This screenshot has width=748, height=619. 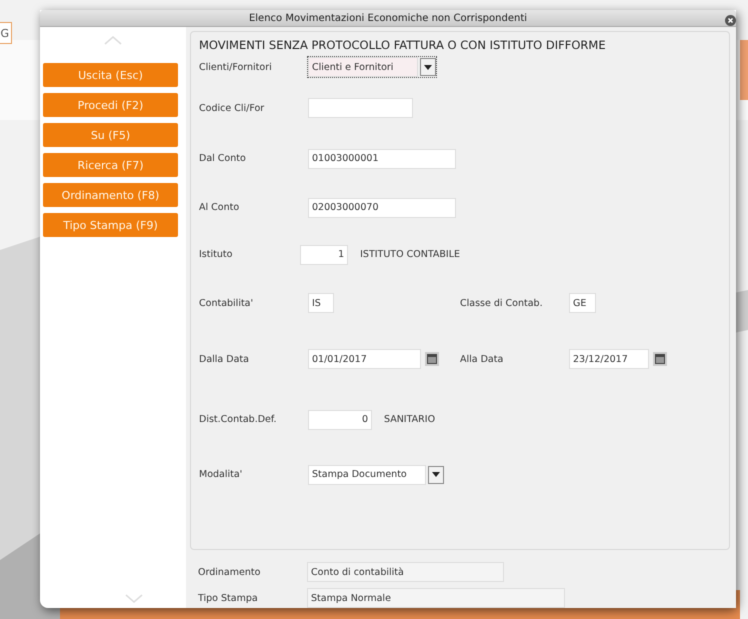 I want to click on readonly-field: Conto di contabilità, so click(x=405, y=572).